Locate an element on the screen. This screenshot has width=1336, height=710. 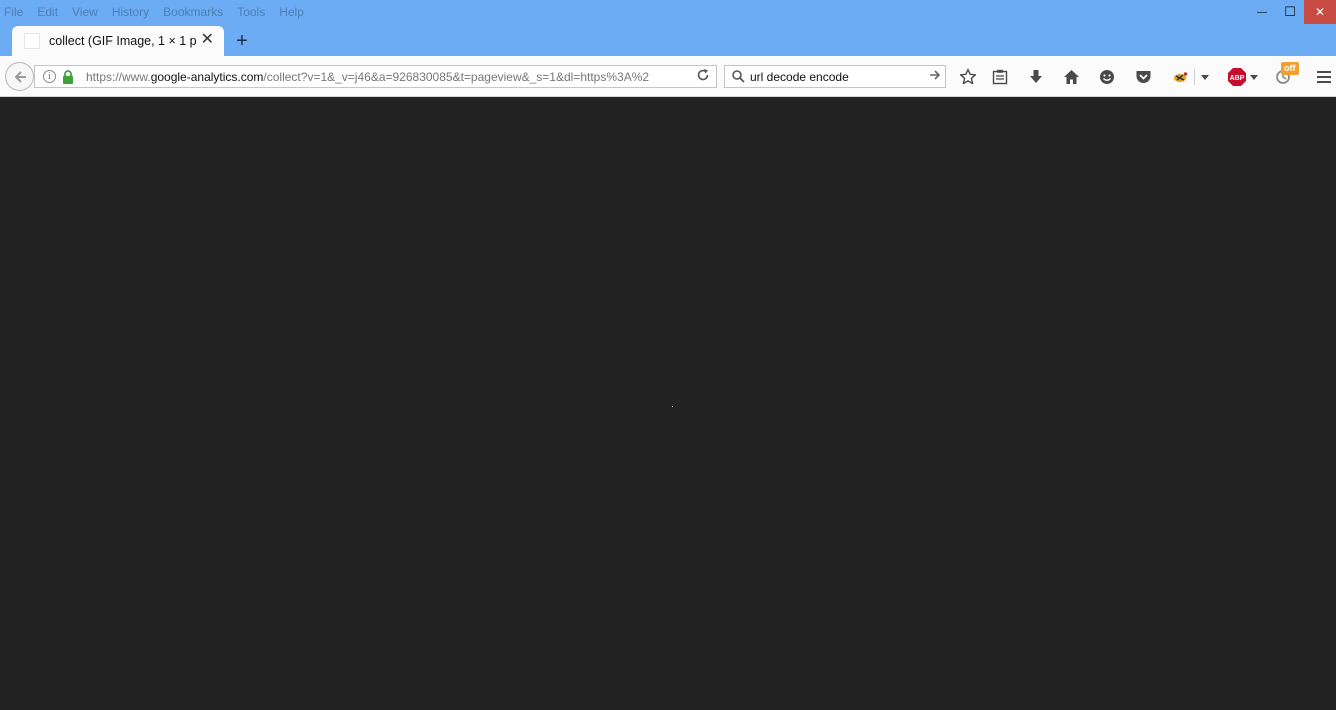
extension-button is located at coordinates (1180, 77).